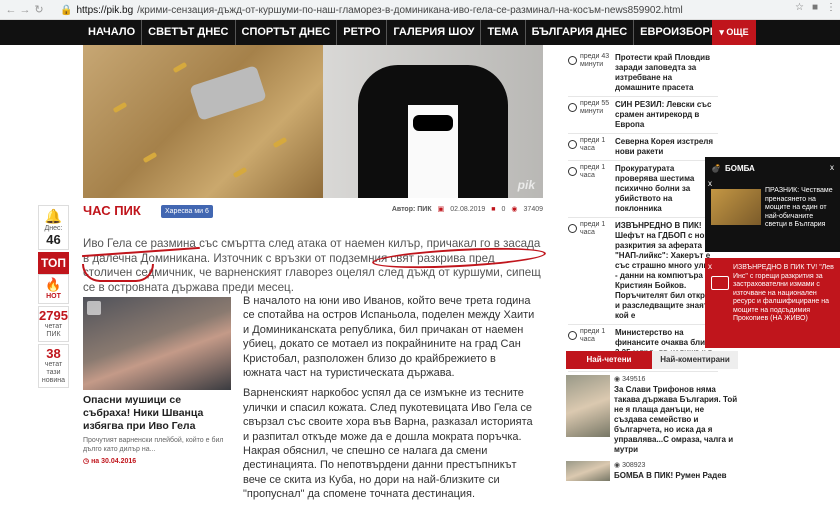  I want to click on tab-most-commented: Най-коментирани, so click(695, 360).